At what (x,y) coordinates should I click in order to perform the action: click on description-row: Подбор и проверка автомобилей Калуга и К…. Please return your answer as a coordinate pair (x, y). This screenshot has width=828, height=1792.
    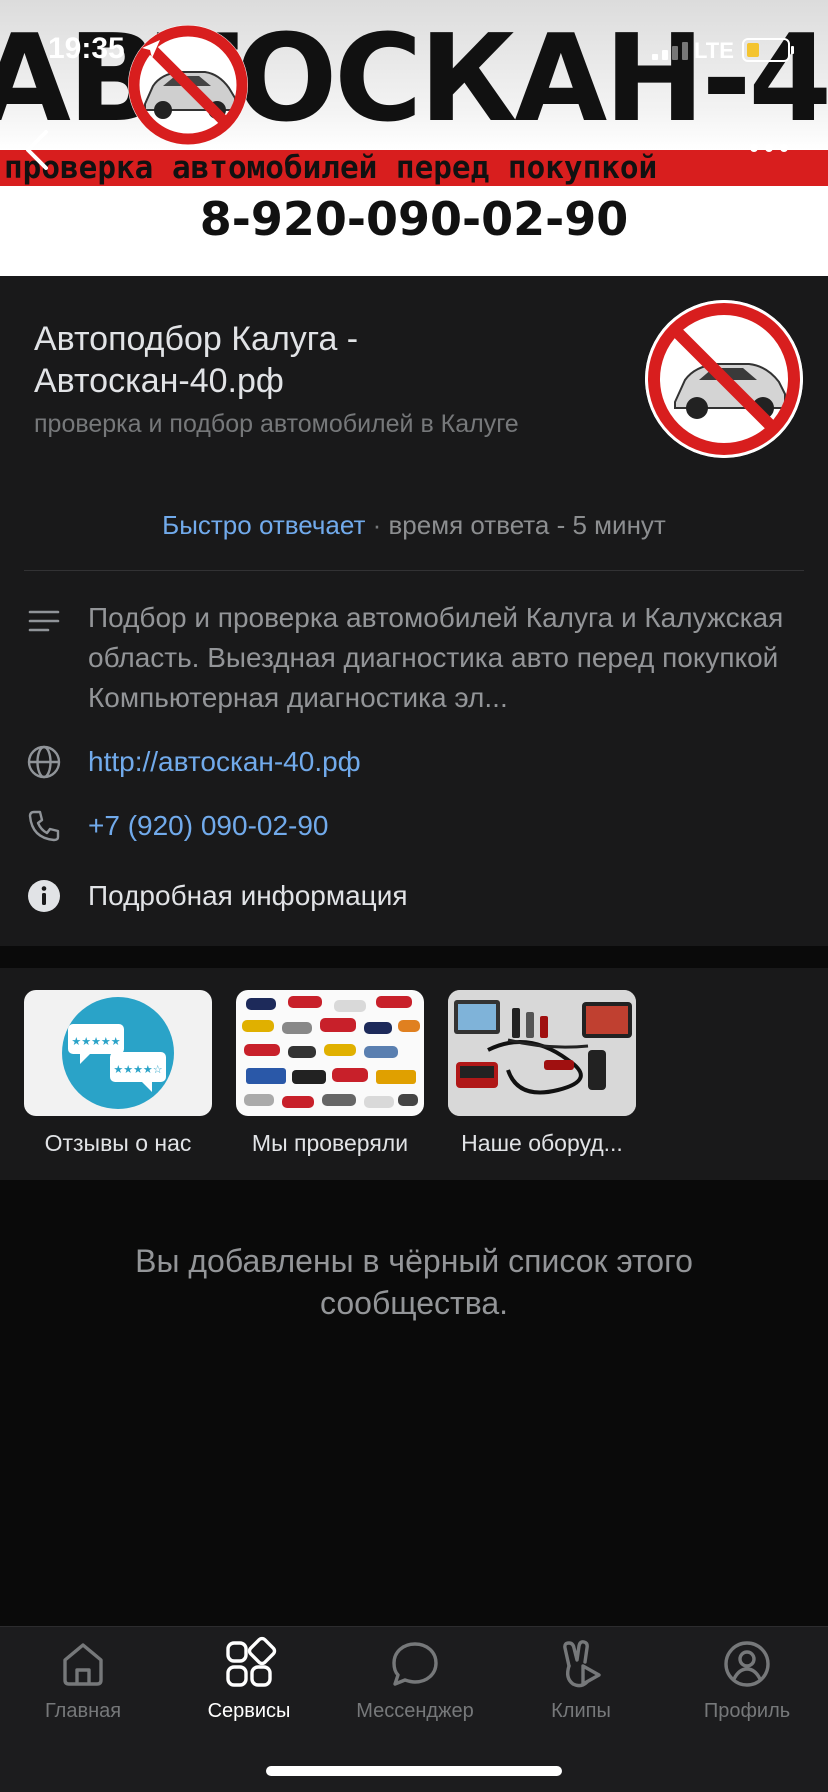
    Looking at the image, I should click on (414, 661).